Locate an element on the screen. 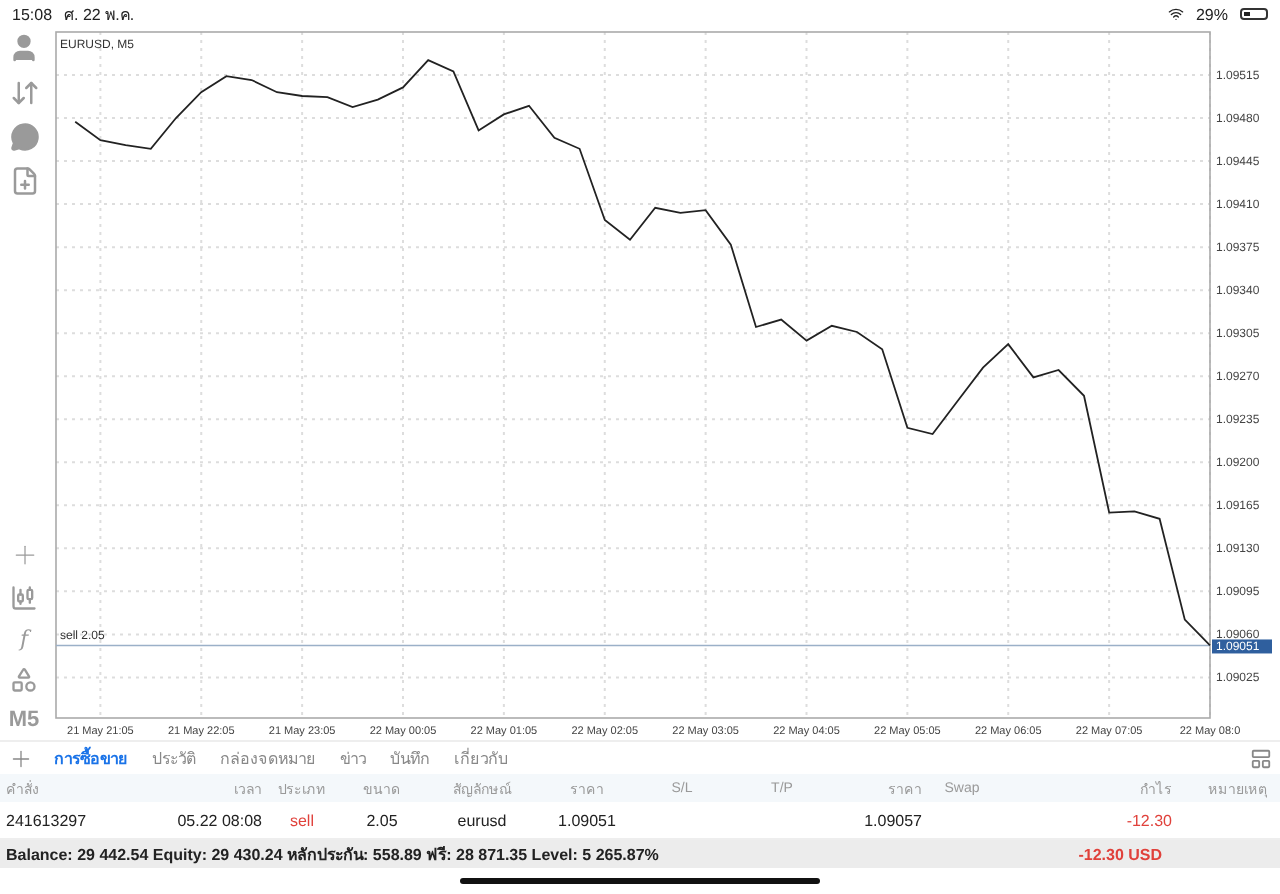  table-cell-text: 05.22 08:08 is located at coordinates (218, 820).